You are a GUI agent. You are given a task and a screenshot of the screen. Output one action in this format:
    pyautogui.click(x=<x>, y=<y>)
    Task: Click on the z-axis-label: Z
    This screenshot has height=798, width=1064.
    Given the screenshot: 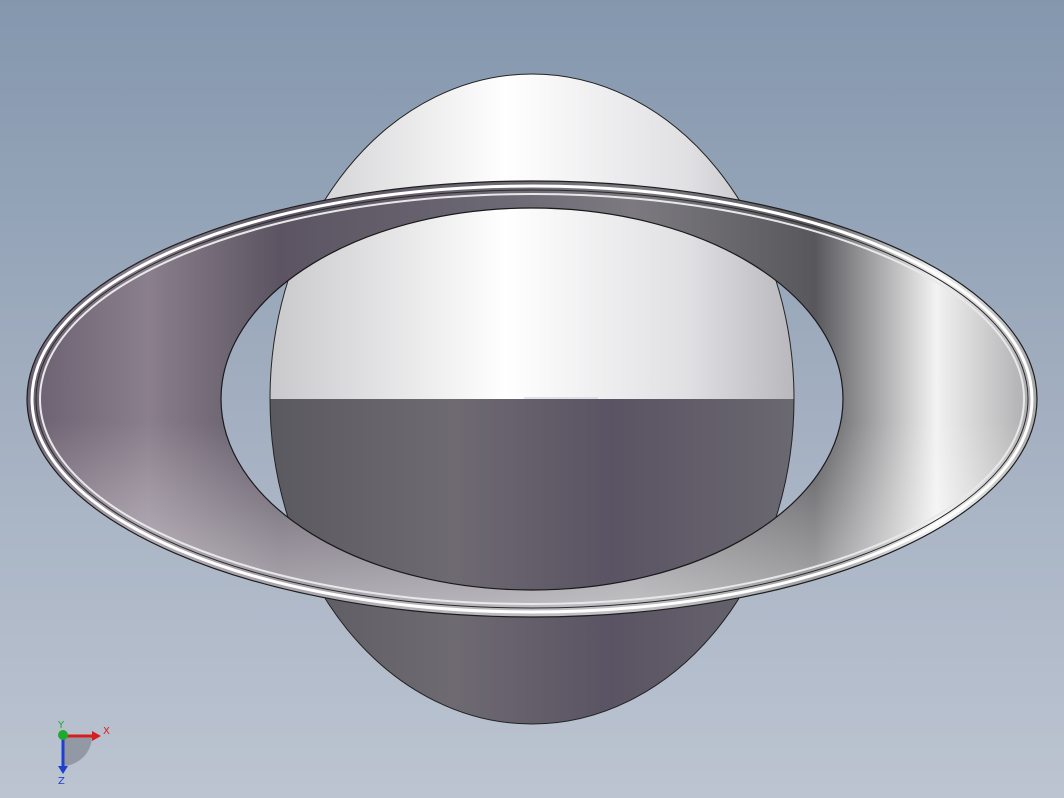 What is the action you would take?
    pyautogui.click(x=61, y=781)
    